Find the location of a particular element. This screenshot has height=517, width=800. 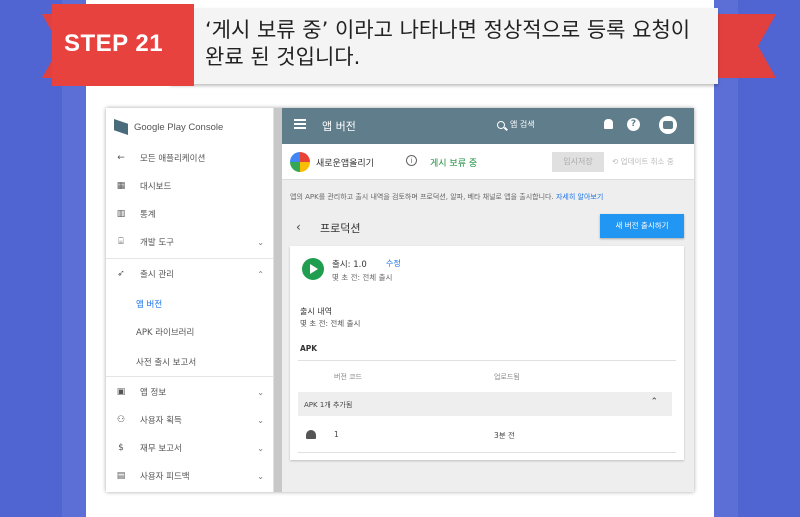

sidebar-item-label: 재무 보고서 is located at coordinates (161, 449).